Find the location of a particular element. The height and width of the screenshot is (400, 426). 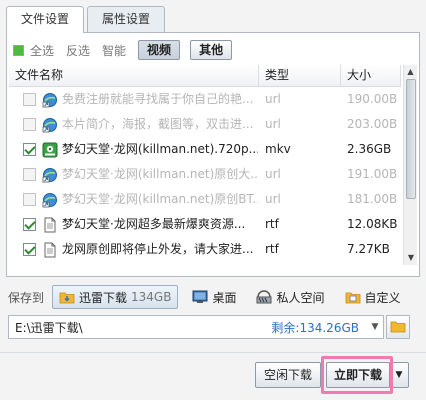

browse-folder-button is located at coordinates (398, 327).